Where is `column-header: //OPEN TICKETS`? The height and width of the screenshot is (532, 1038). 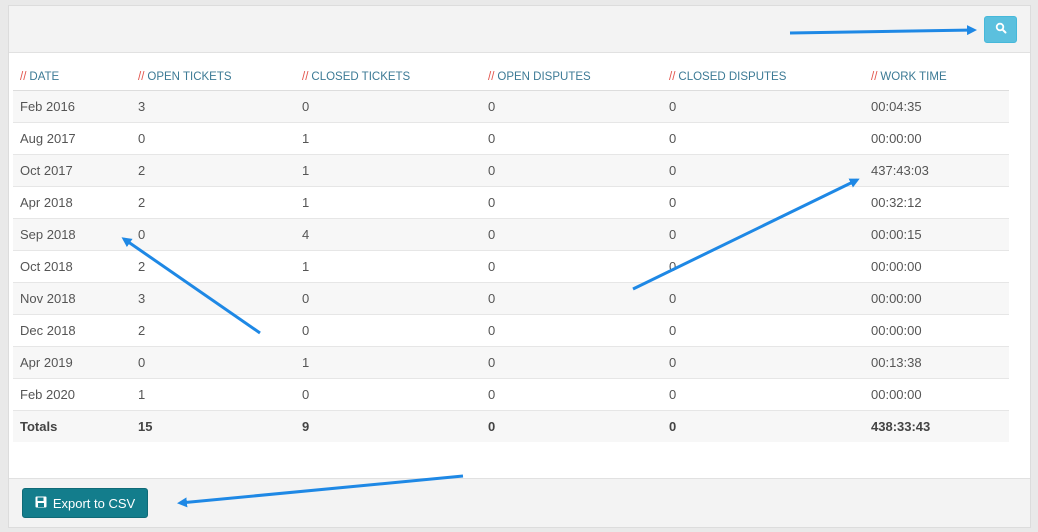
column-header: //OPEN TICKETS is located at coordinates (213, 77).